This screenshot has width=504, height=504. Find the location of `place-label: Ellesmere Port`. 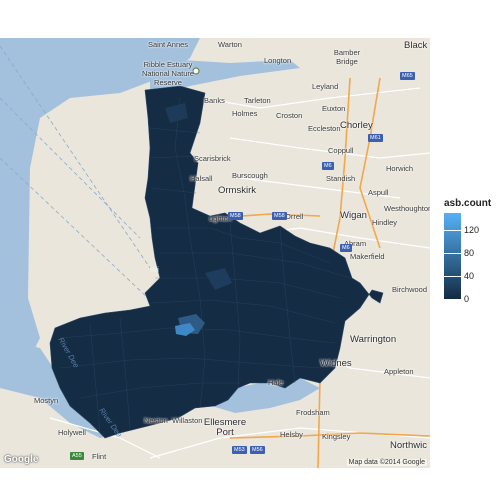

place-label: Ellesmere Port is located at coordinates (225, 427).